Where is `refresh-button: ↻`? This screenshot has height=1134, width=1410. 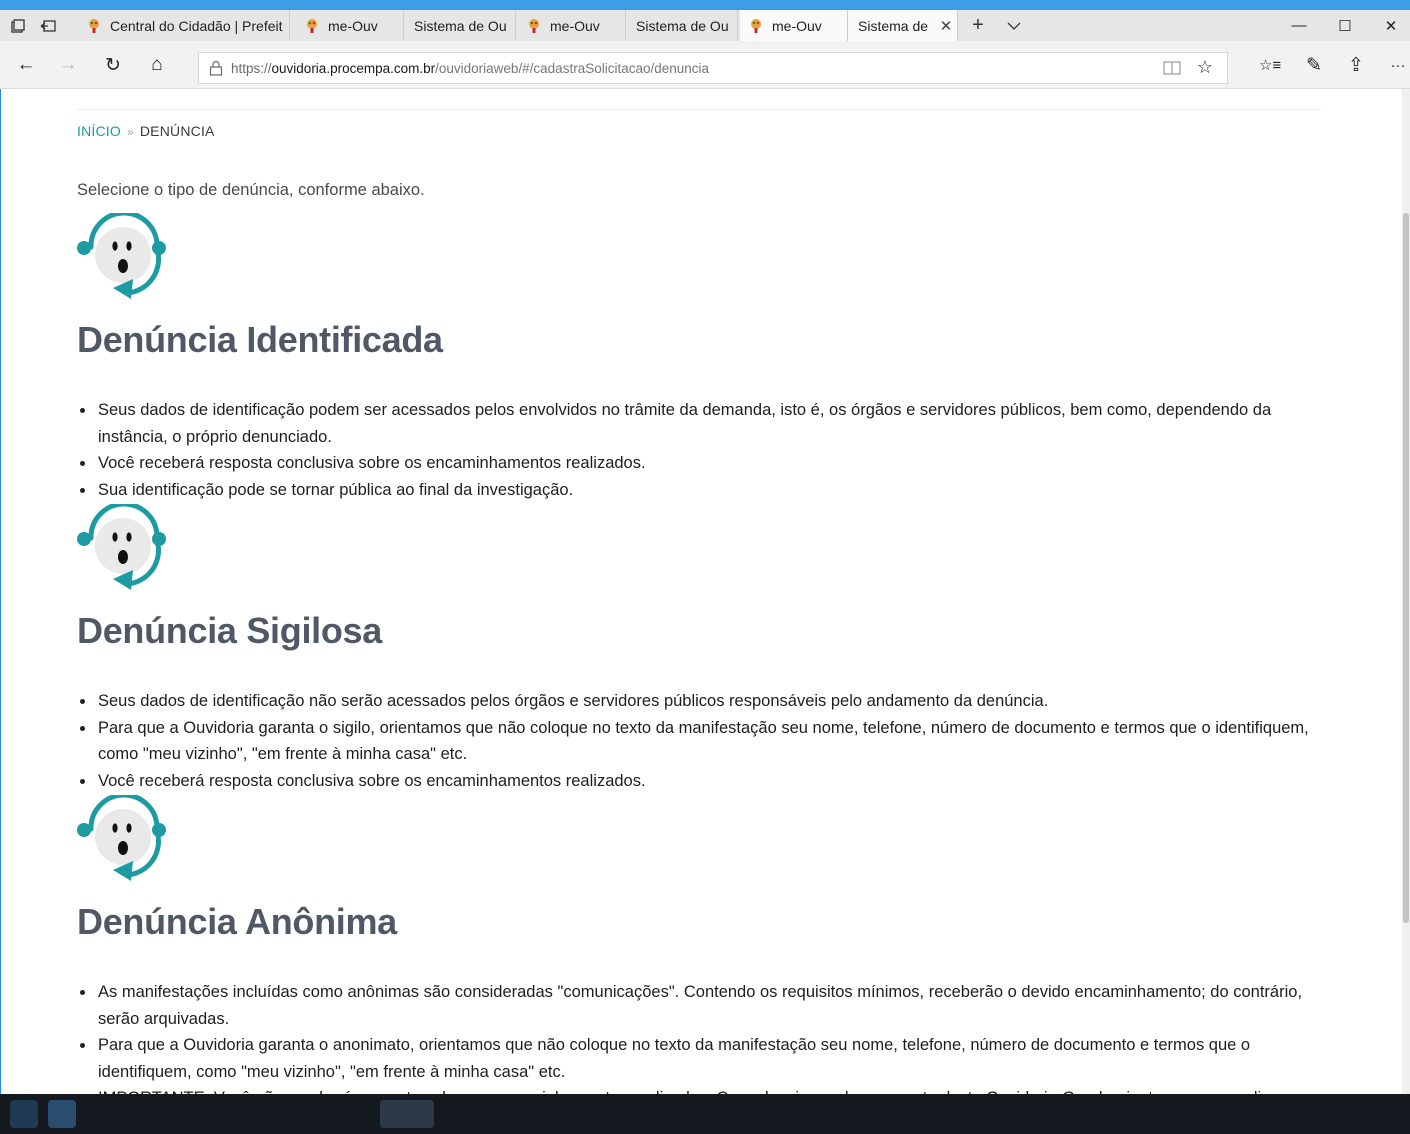 refresh-button: ↻ is located at coordinates (113, 65).